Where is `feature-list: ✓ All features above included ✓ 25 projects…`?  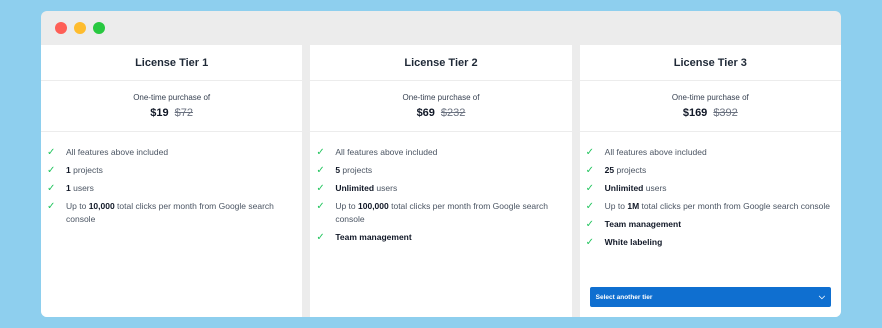 feature-list: ✓ All features above included ✓ 25 projects… is located at coordinates (710, 193).